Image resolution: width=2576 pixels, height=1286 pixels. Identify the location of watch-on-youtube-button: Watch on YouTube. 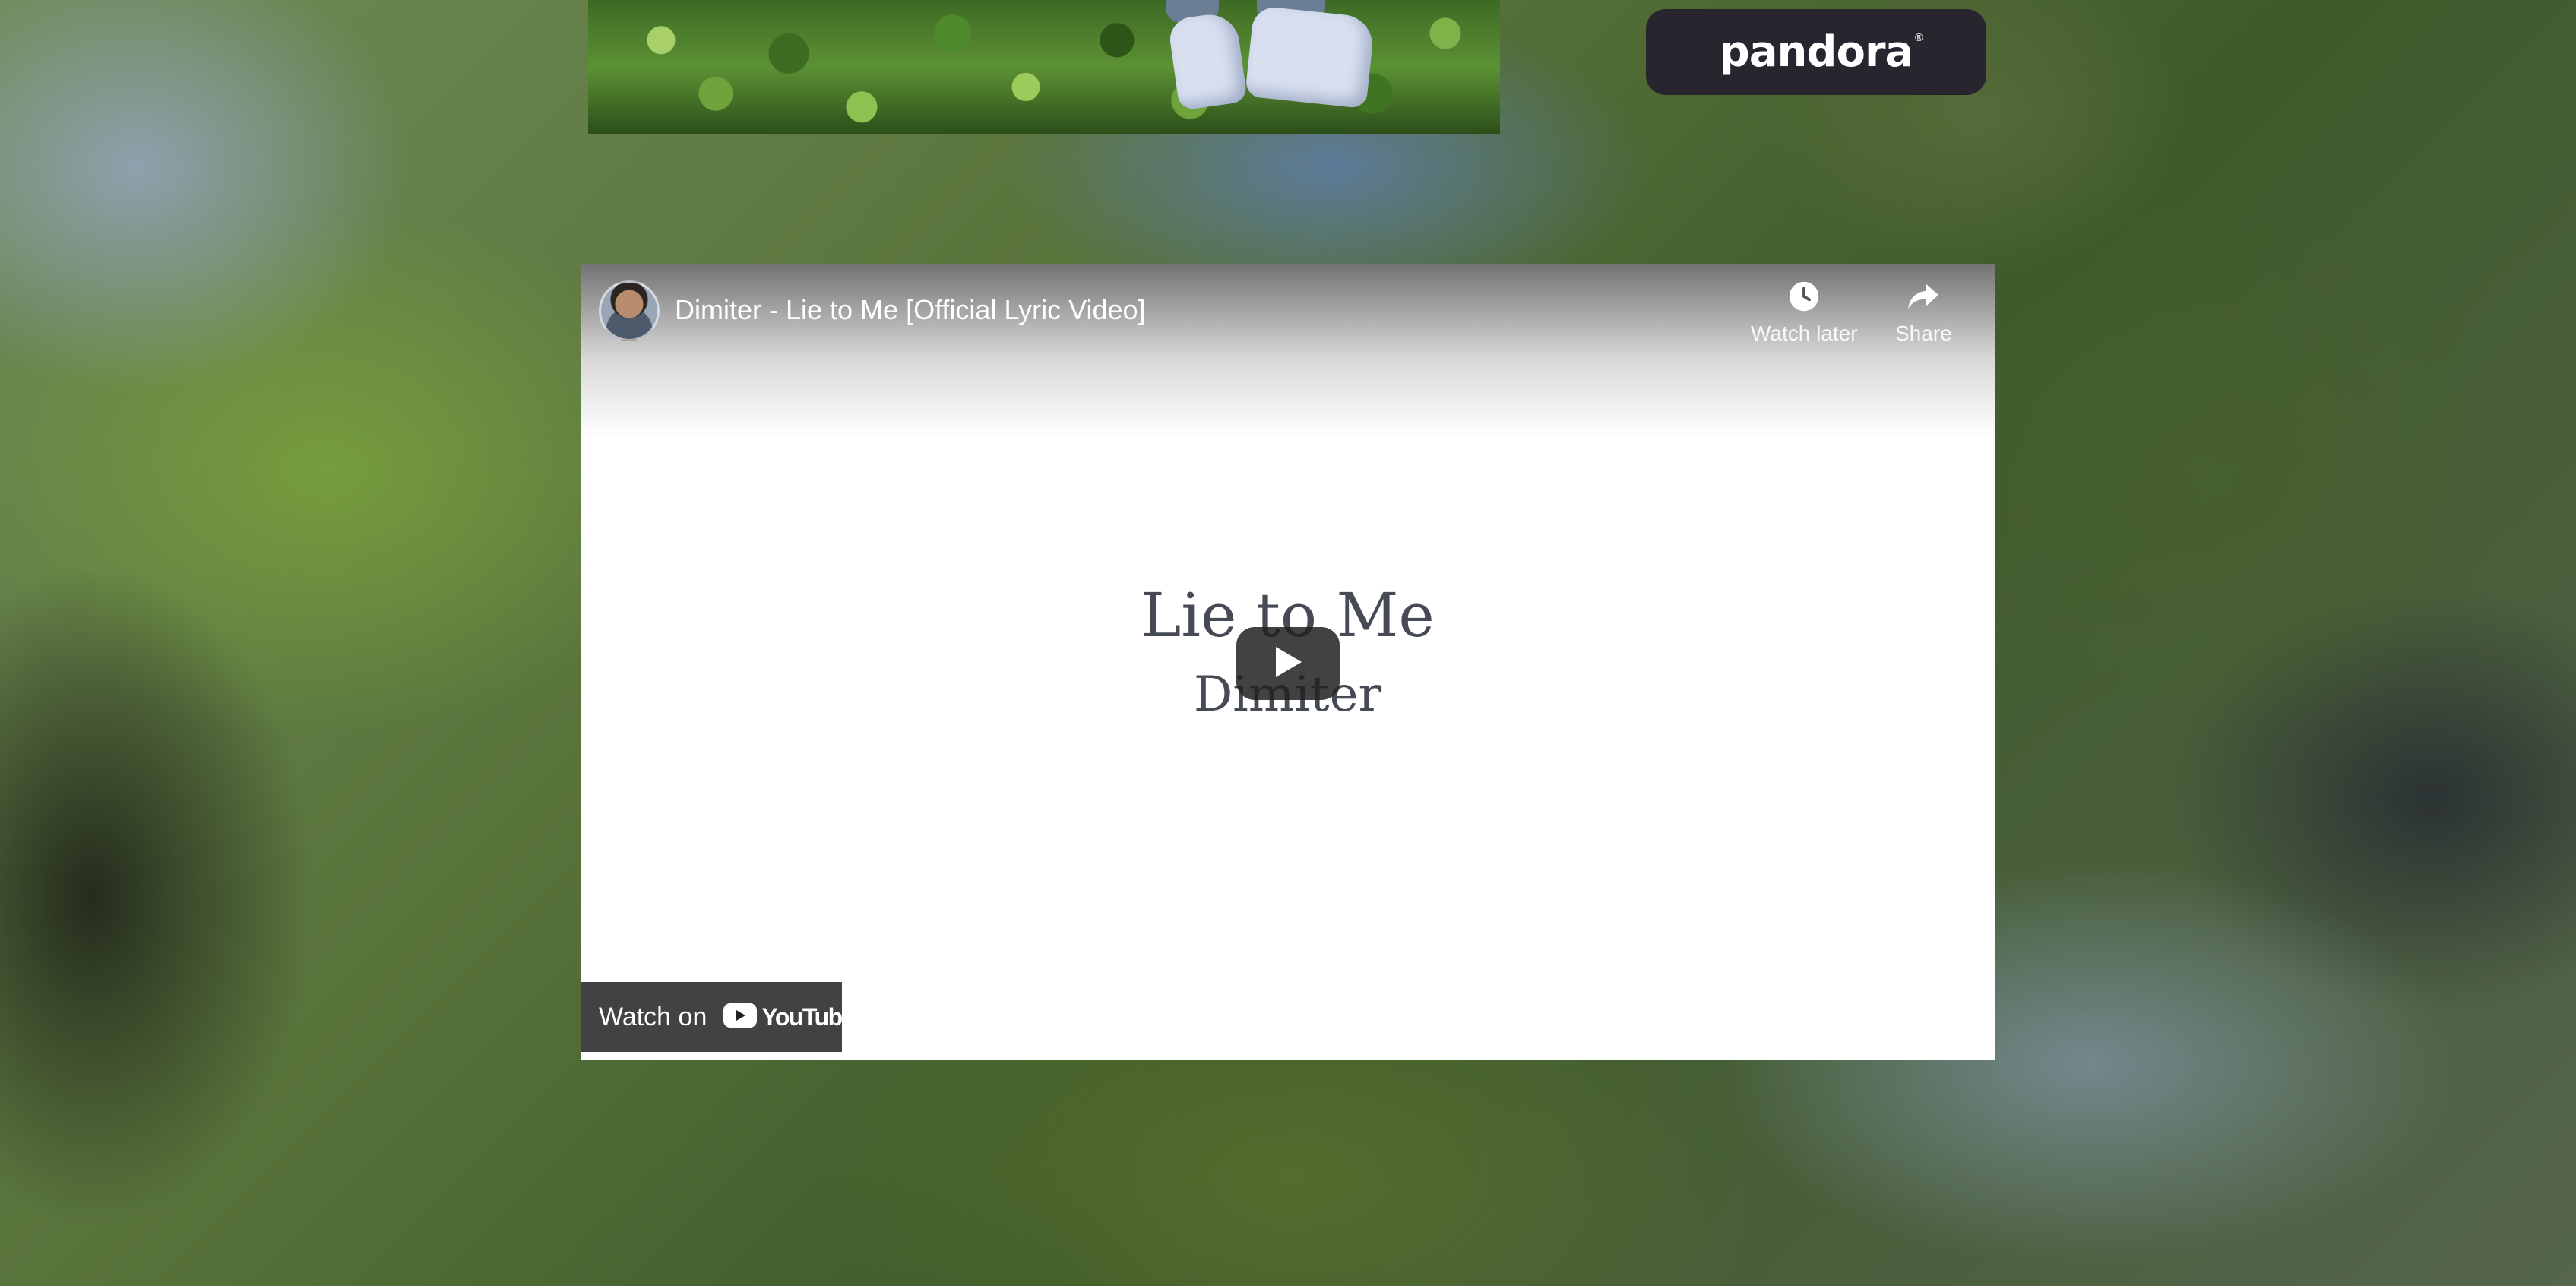
(718, 1017).